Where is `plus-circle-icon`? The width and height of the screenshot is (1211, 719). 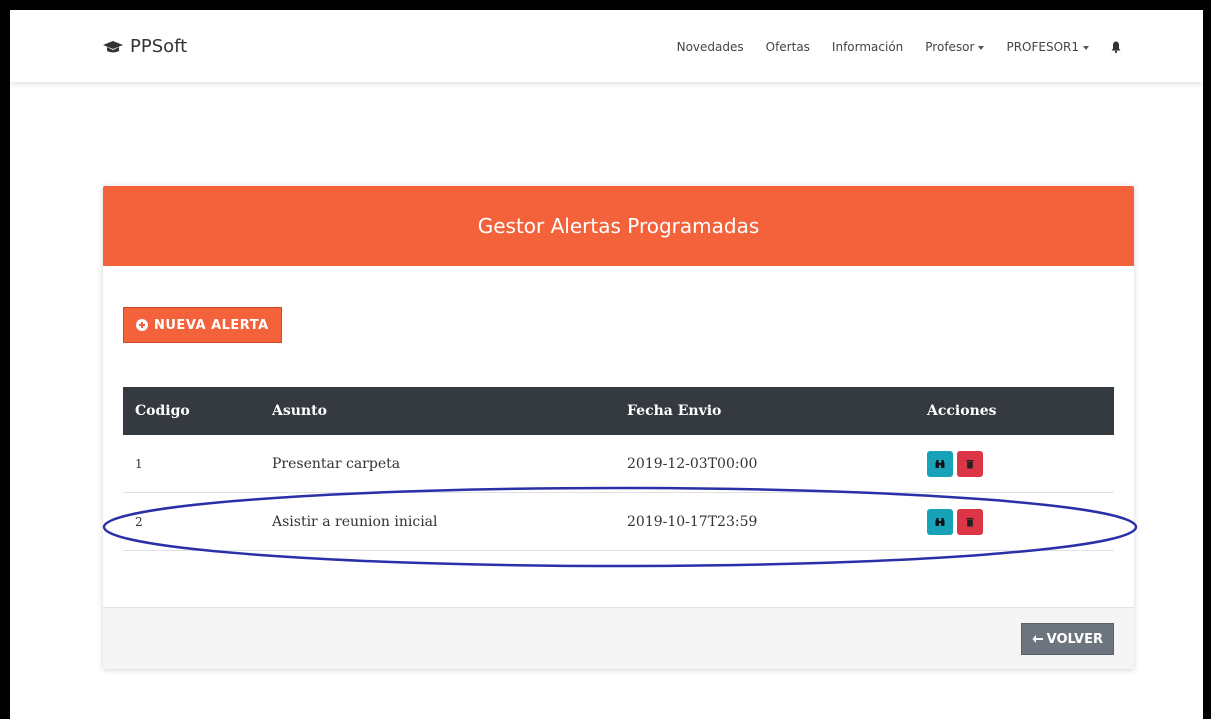 plus-circle-icon is located at coordinates (142, 325).